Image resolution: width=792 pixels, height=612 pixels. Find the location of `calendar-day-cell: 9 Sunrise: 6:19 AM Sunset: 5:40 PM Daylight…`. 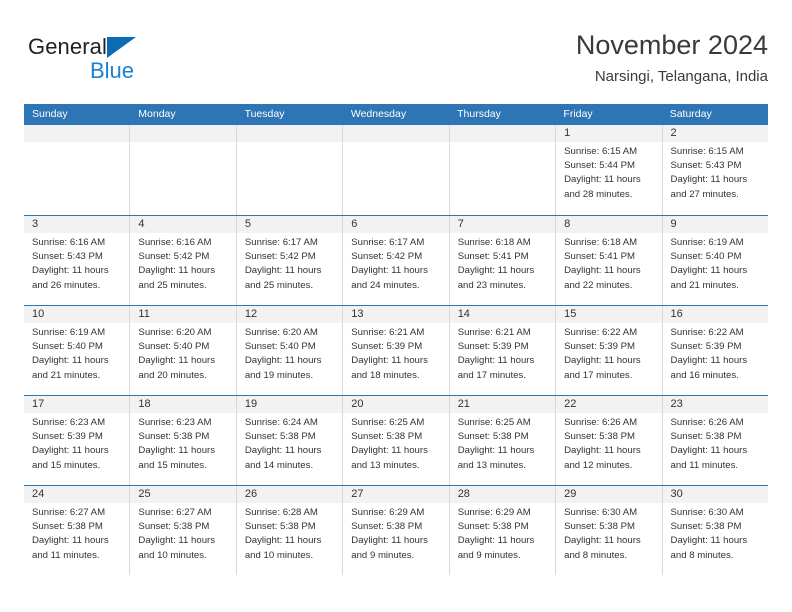

calendar-day-cell: 9 Sunrise: 6:19 AM Sunset: 5:40 PM Daylight… is located at coordinates (715, 260).